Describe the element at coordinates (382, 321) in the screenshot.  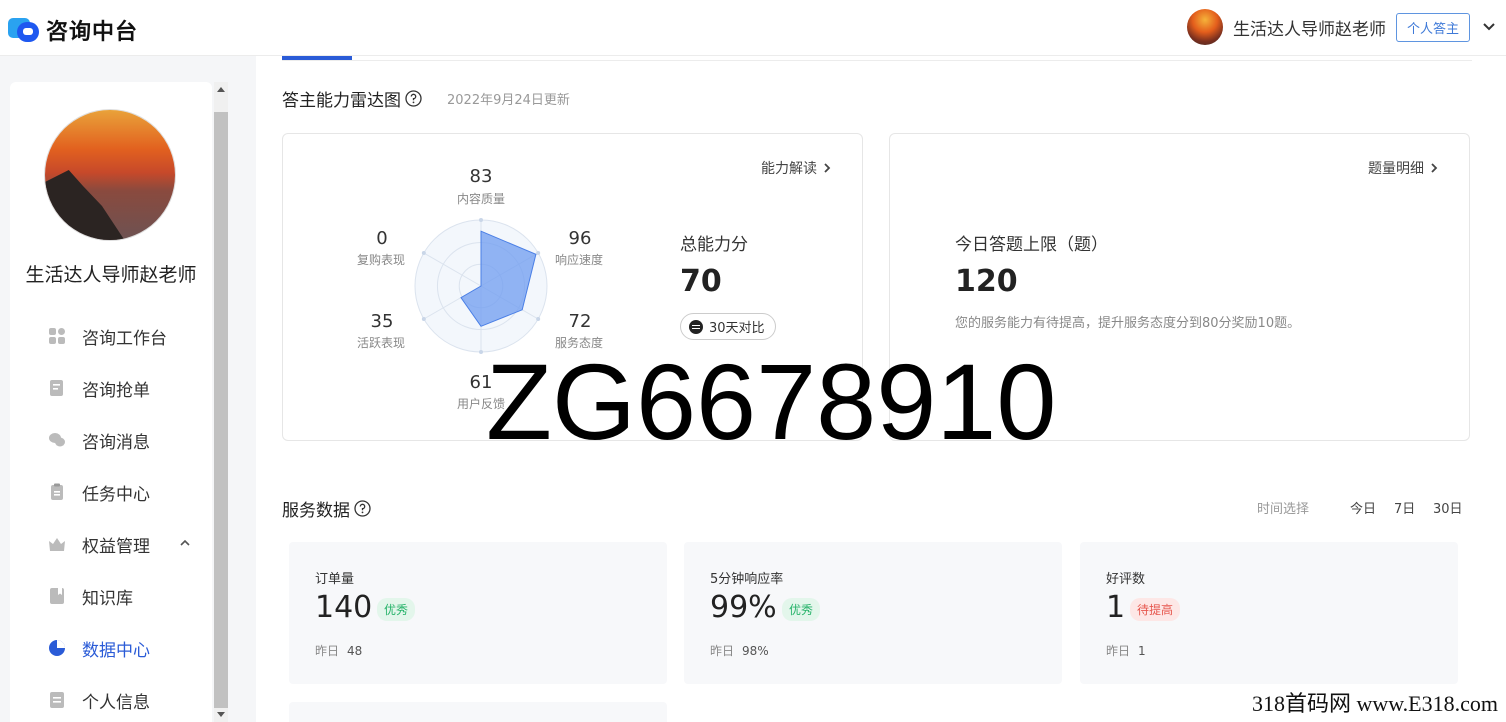
I see `radar-value-activity: 35` at that location.